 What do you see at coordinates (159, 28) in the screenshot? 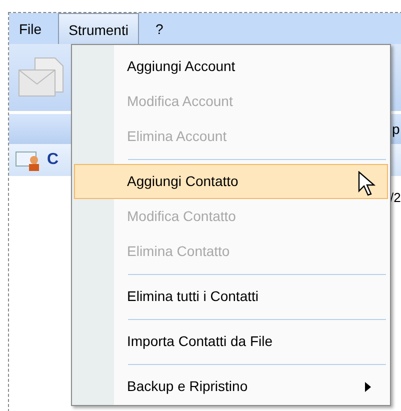
I see `menu-bar-item: ?` at bounding box center [159, 28].